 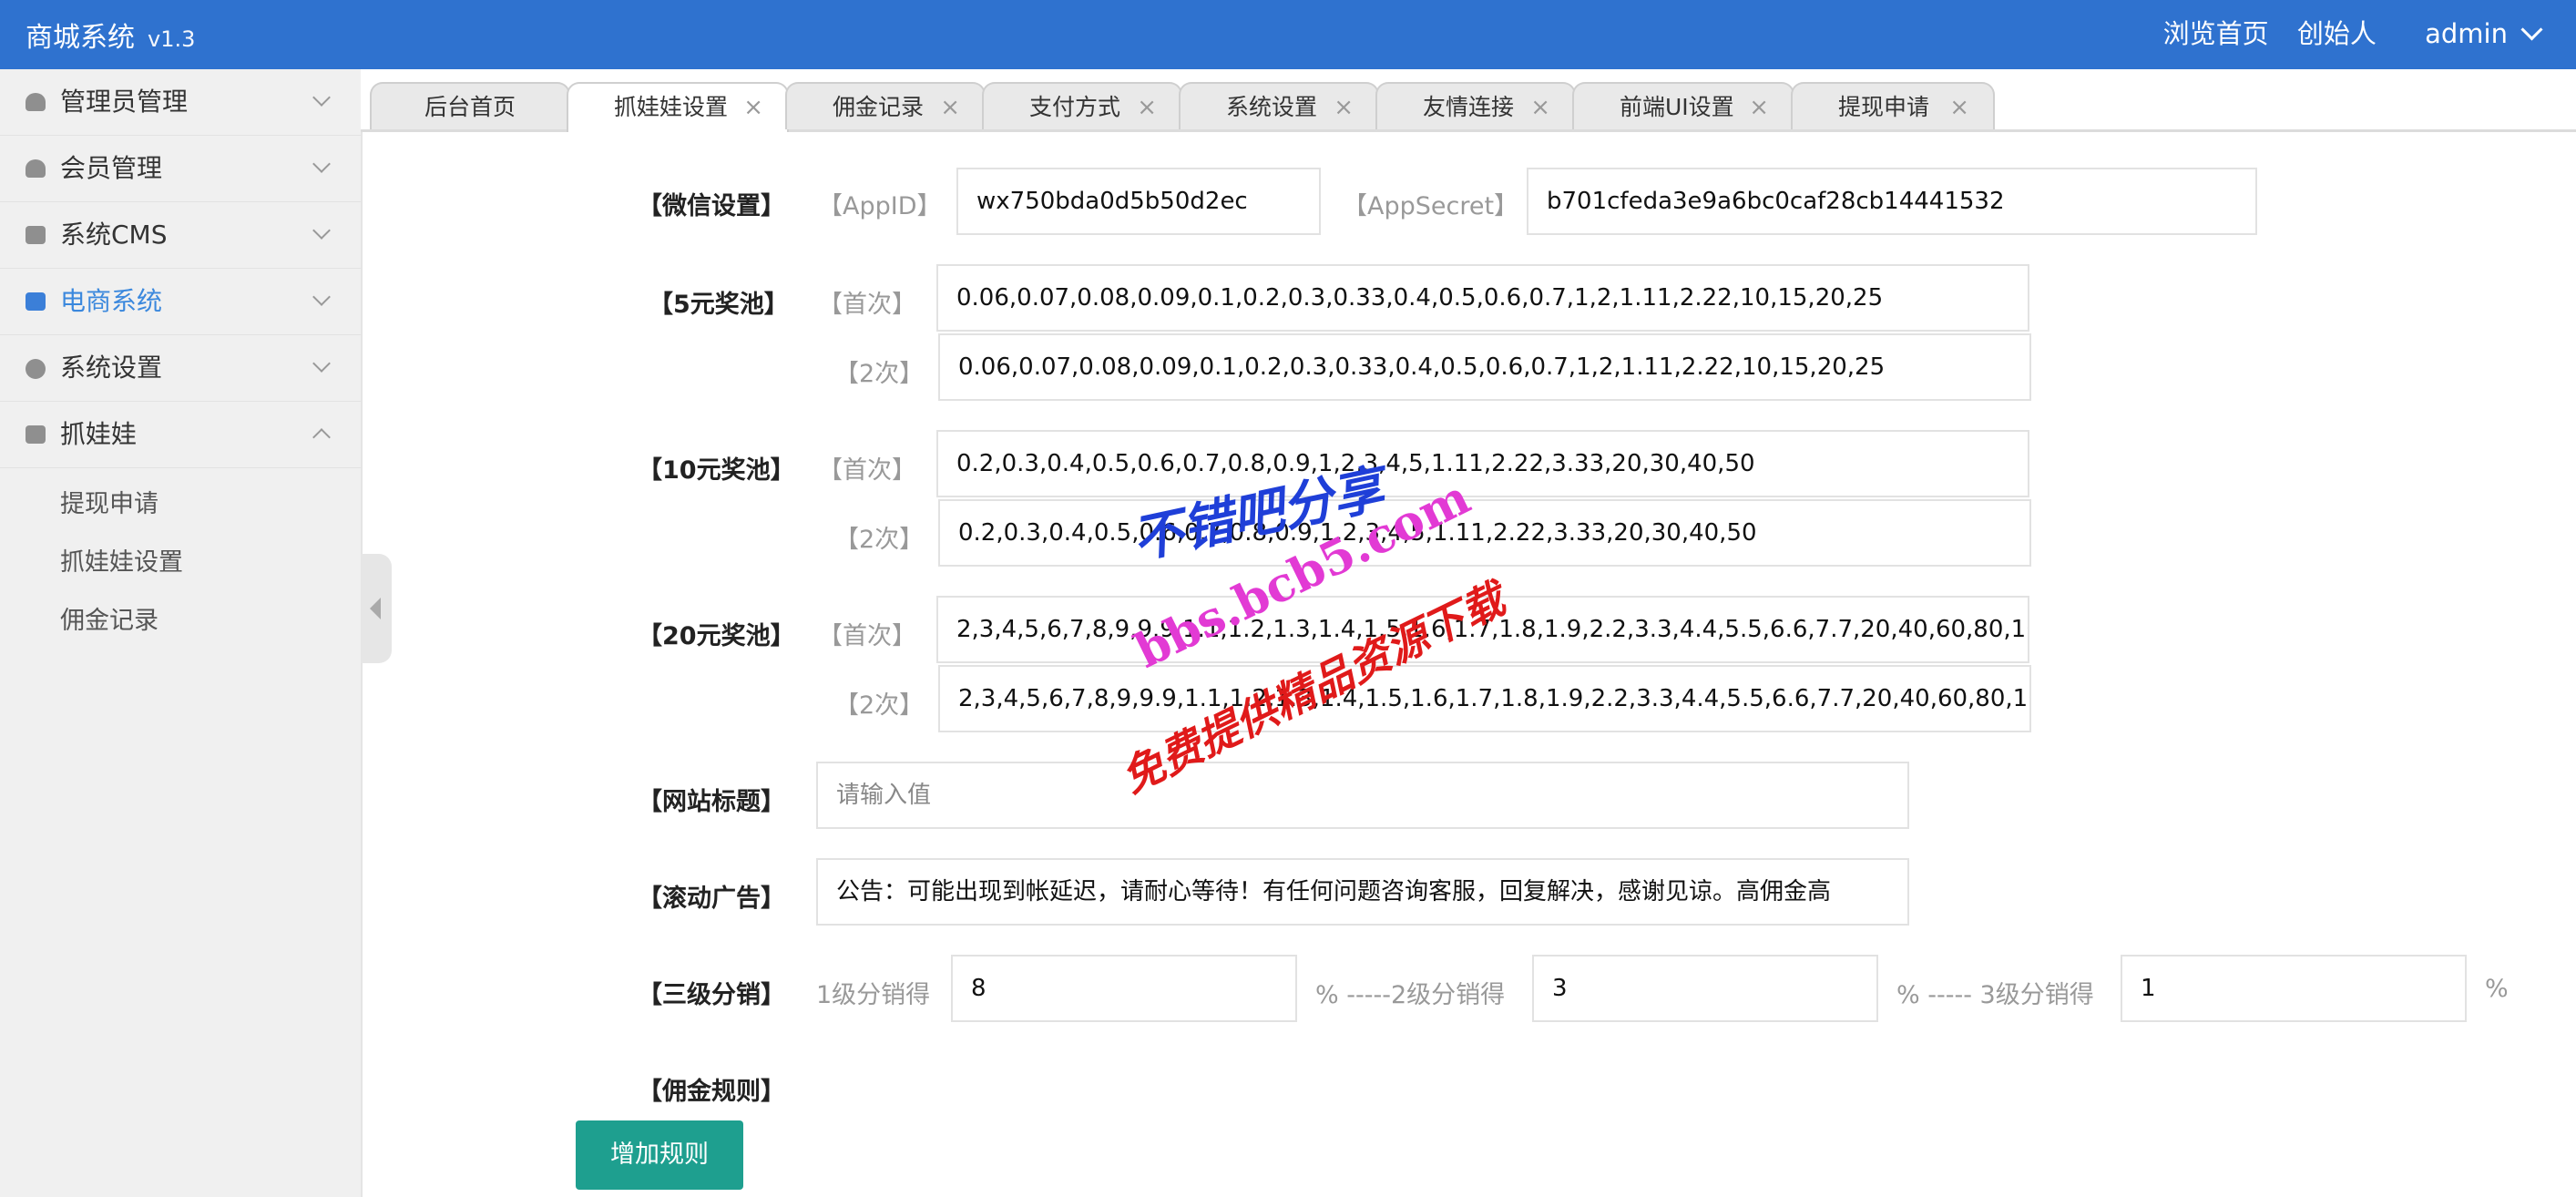 What do you see at coordinates (671, 107) in the screenshot?
I see `tab-label: 抓娃娃设置` at bounding box center [671, 107].